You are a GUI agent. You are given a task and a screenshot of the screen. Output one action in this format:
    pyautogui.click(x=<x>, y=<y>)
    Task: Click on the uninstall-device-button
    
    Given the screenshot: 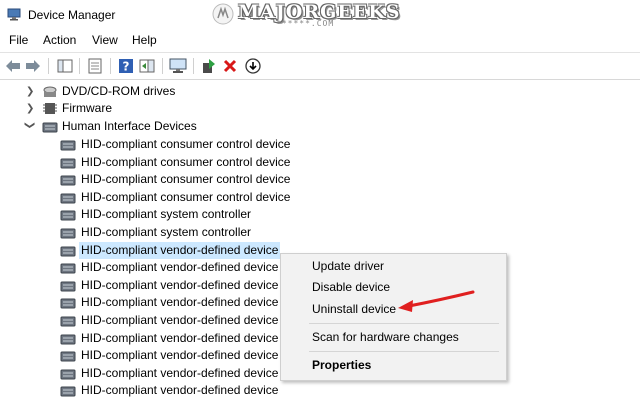 What is the action you would take?
    pyautogui.click(x=230, y=66)
    